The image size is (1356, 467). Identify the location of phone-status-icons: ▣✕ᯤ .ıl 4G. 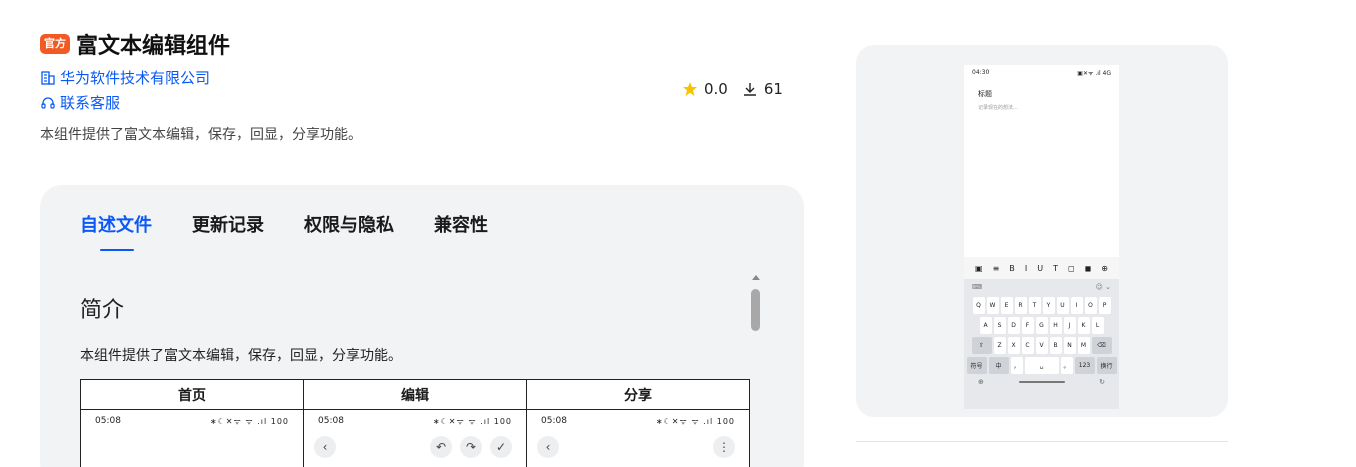
(1094, 73).